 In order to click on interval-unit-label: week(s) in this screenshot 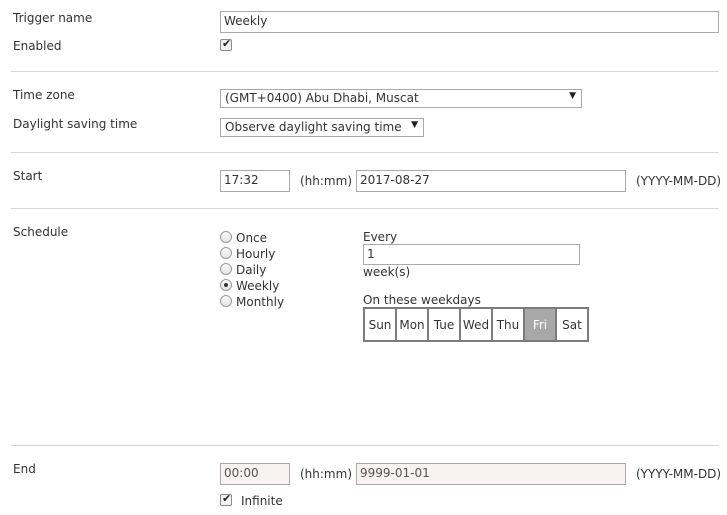, I will do `click(387, 272)`.